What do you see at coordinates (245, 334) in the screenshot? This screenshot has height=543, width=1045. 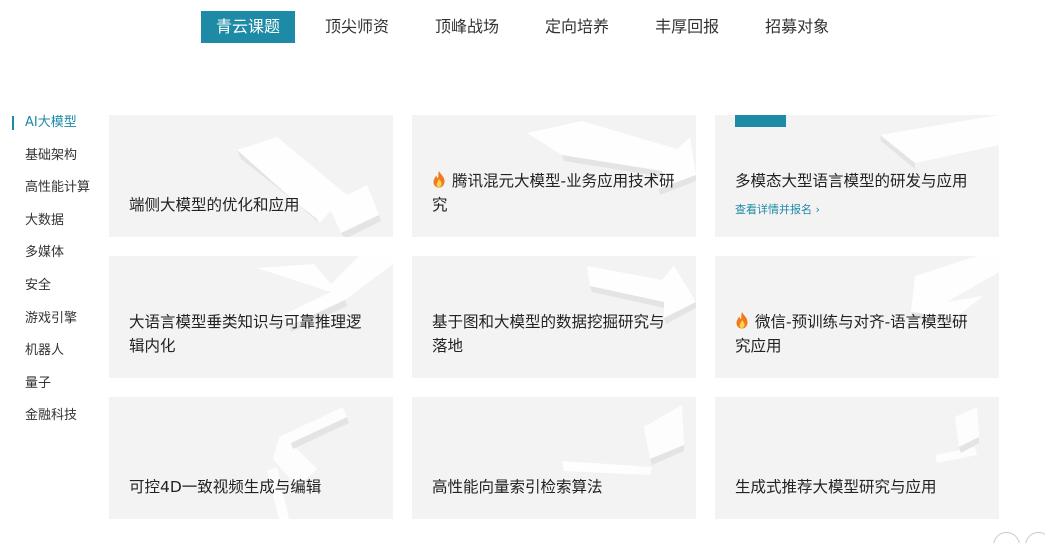 I see `card-title: 大语言模型垂类知识与可靠推理逻辑内化` at bounding box center [245, 334].